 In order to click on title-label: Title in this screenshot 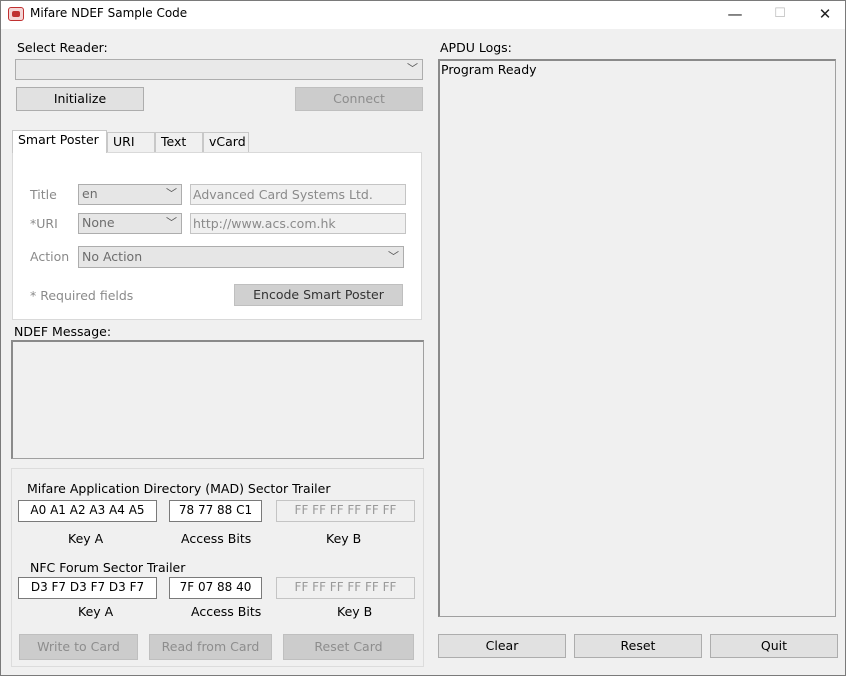, I will do `click(43, 194)`.